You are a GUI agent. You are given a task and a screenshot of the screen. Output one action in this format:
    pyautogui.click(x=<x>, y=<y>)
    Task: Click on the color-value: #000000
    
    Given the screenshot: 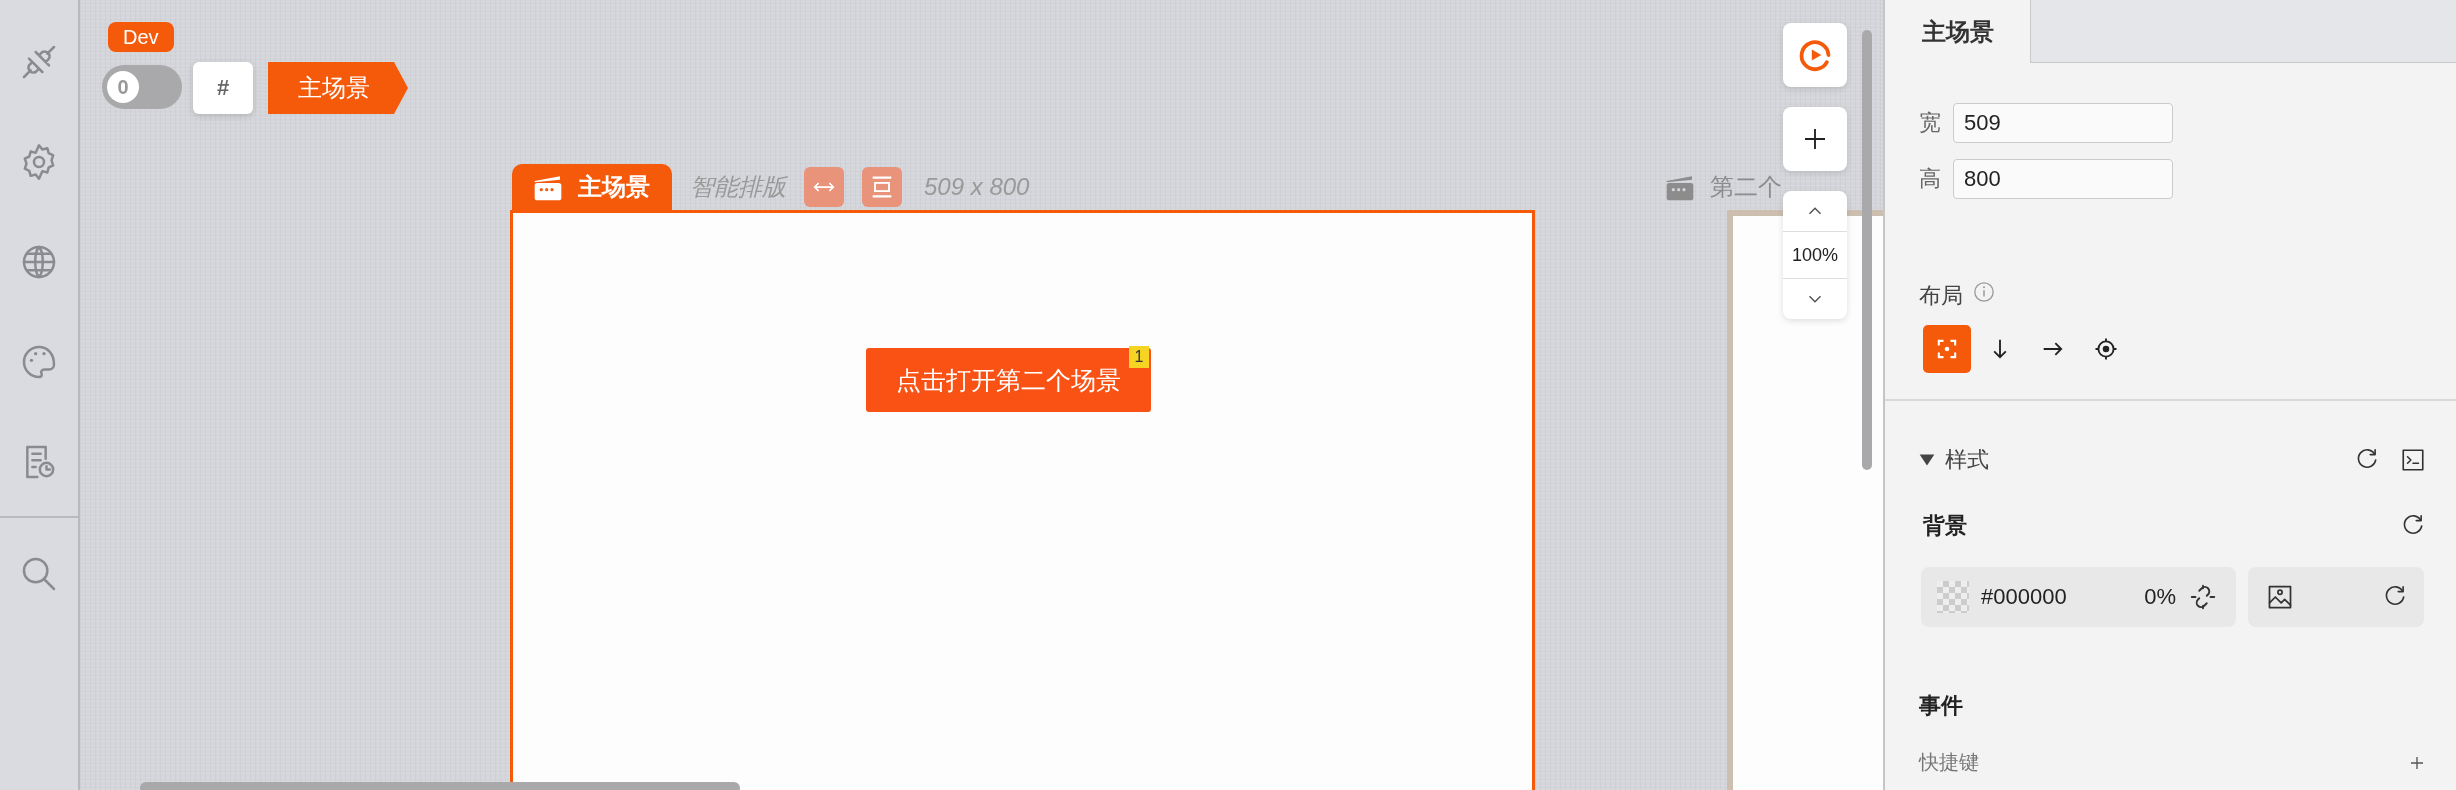 What is the action you would take?
    pyautogui.click(x=2024, y=597)
    